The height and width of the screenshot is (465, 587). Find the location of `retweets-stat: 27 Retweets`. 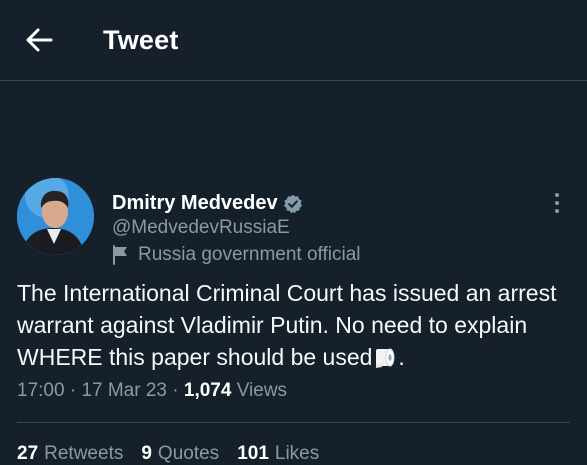

retweets-stat: 27 Retweets is located at coordinates (70, 454).